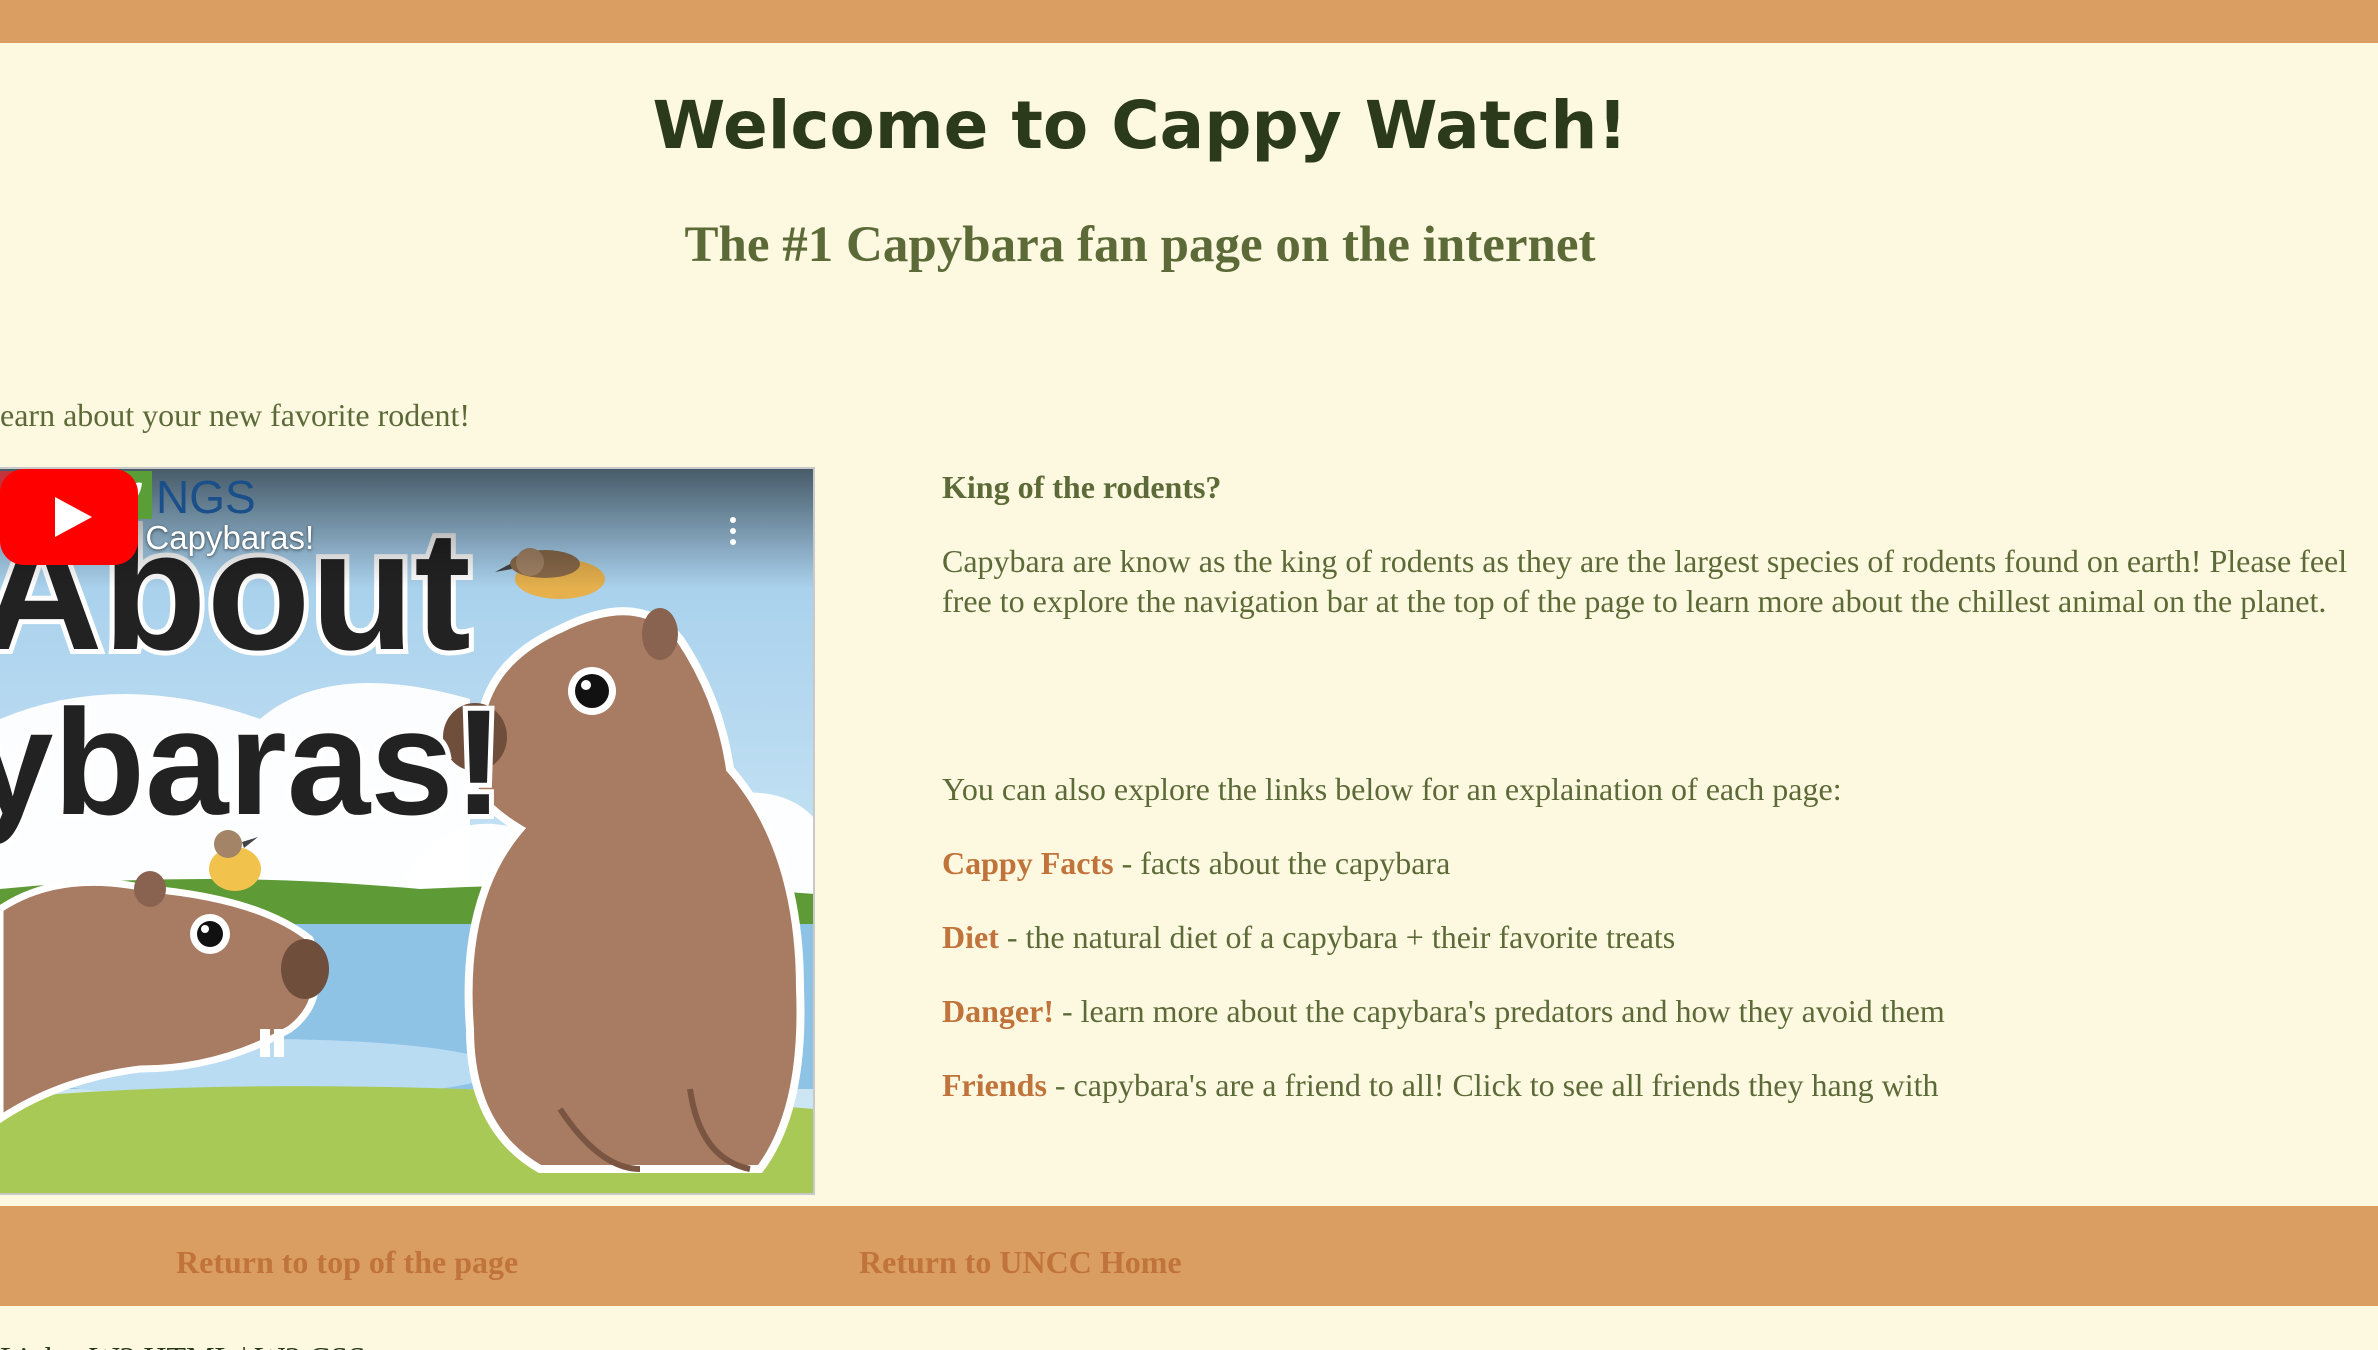  I want to click on cappy-facts-link: Cappy Facts, so click(1028, 863).